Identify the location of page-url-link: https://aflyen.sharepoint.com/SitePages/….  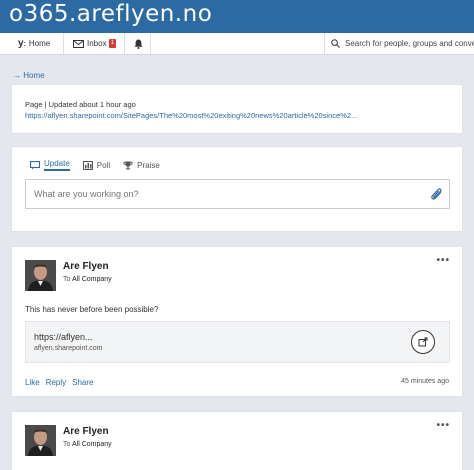
(191, 115).